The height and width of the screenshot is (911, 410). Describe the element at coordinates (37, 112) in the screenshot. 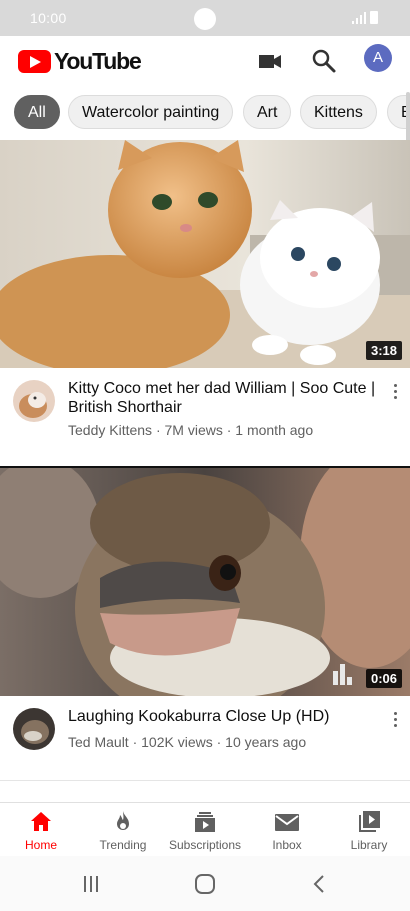

I see `chip-all: All` at that location.